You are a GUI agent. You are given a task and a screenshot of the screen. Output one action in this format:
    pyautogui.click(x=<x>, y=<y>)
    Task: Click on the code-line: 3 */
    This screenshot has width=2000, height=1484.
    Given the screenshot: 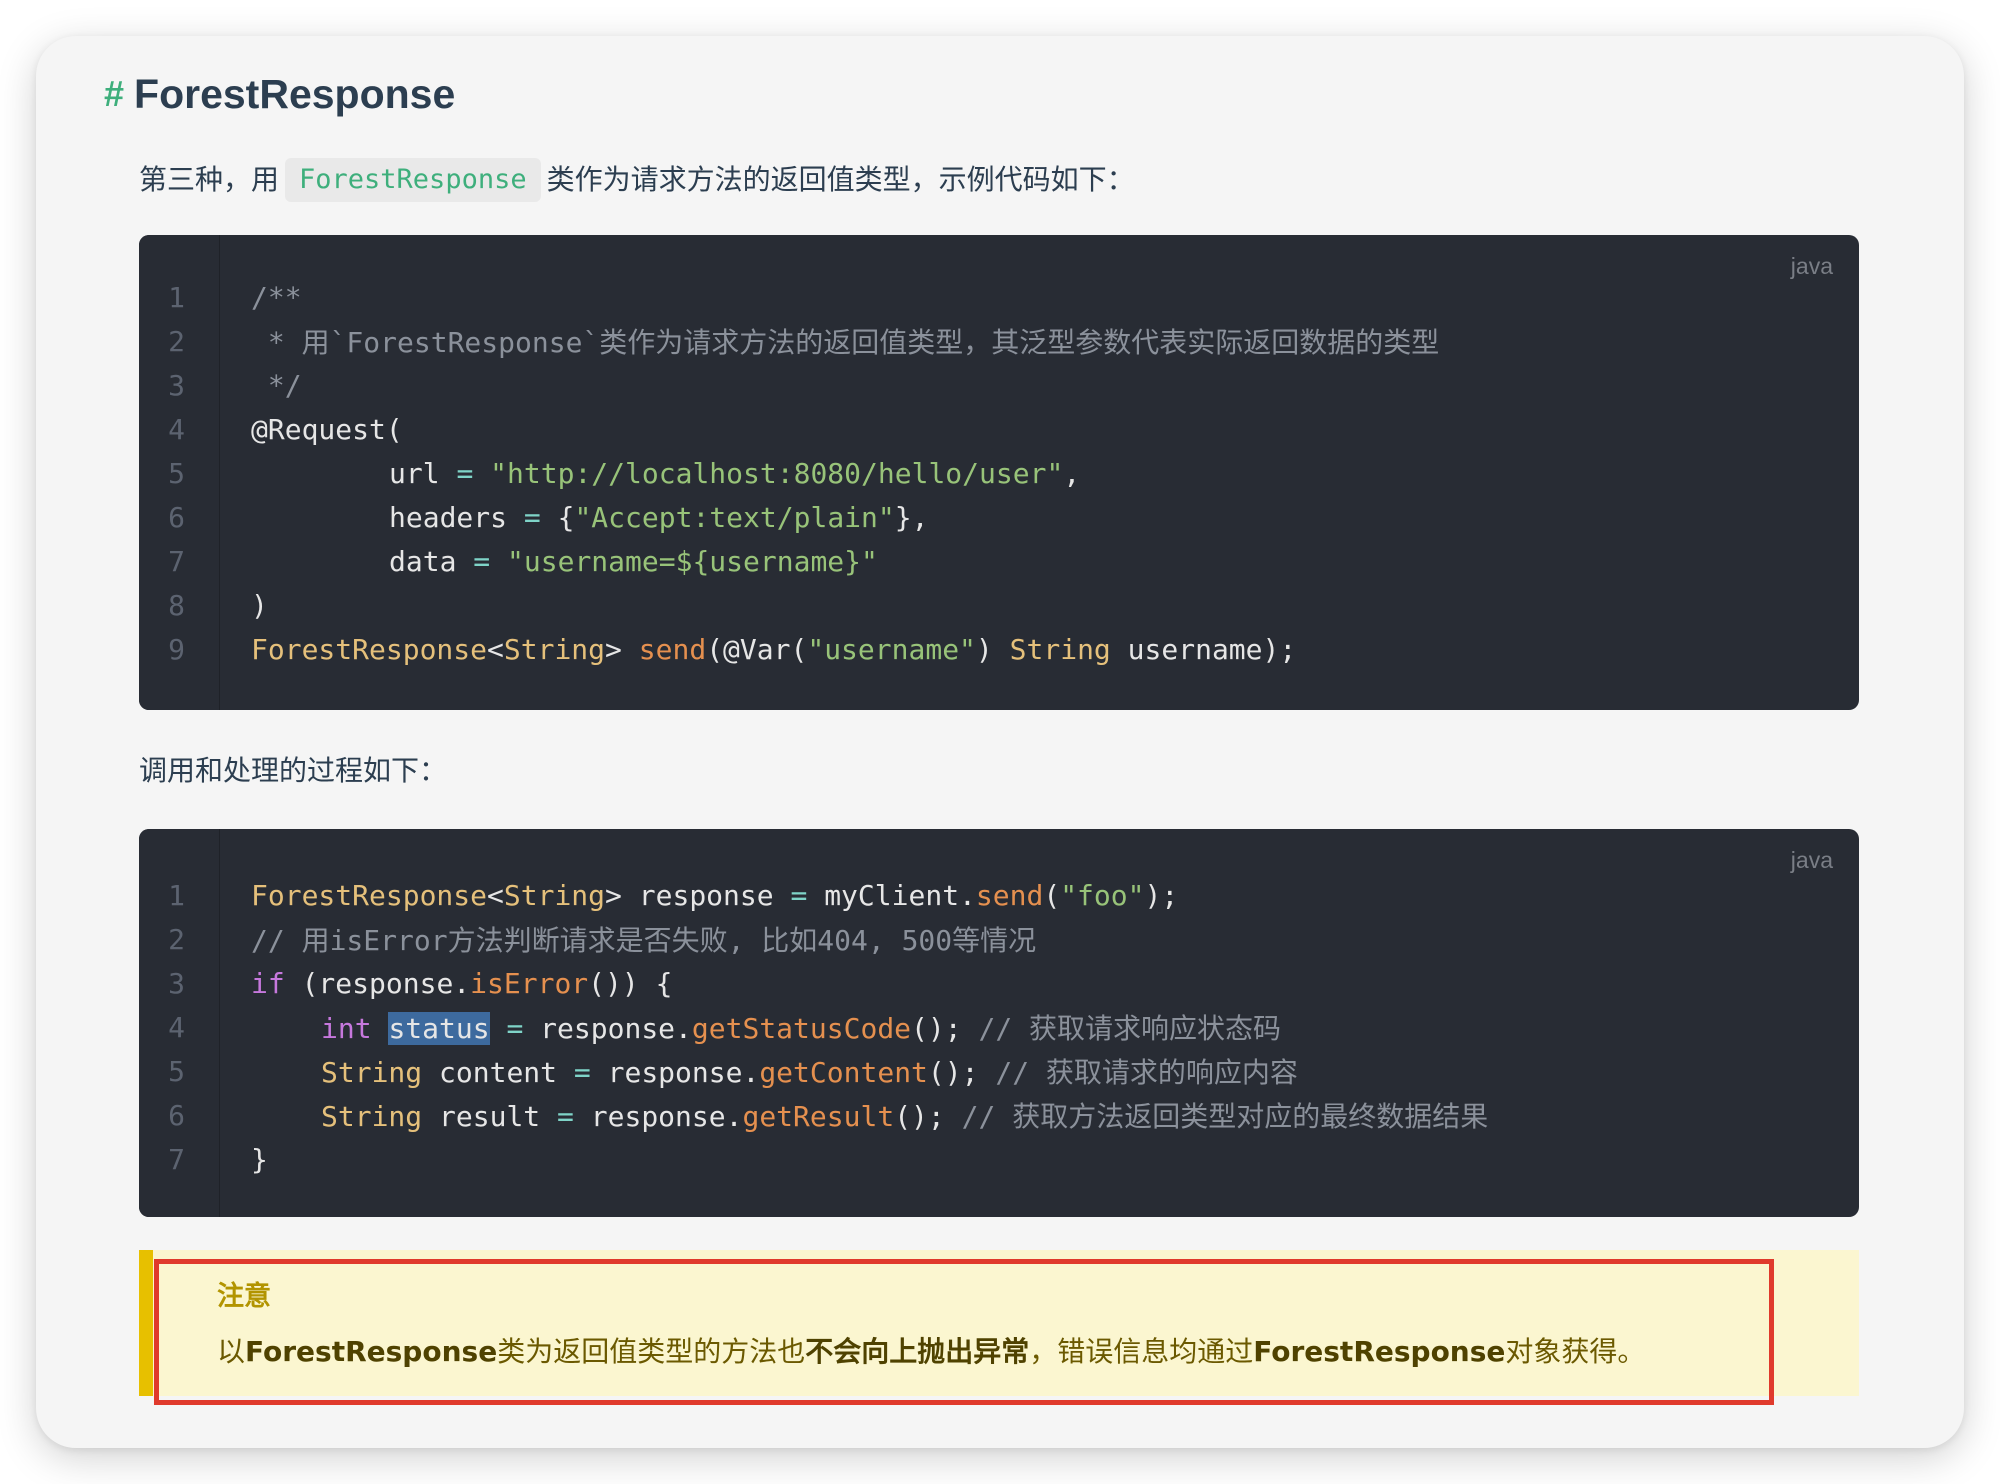 What is the action you would take?
    pyautogui.click(x=999, y=385)
    